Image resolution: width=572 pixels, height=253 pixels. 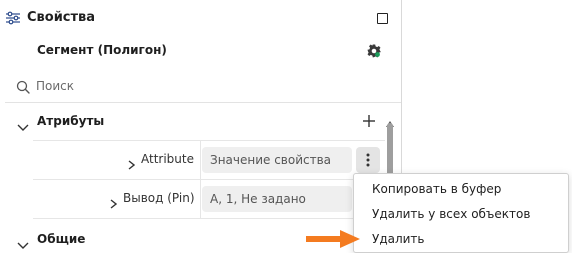 I want to click on properties-icon, so click(x=13, y=18).